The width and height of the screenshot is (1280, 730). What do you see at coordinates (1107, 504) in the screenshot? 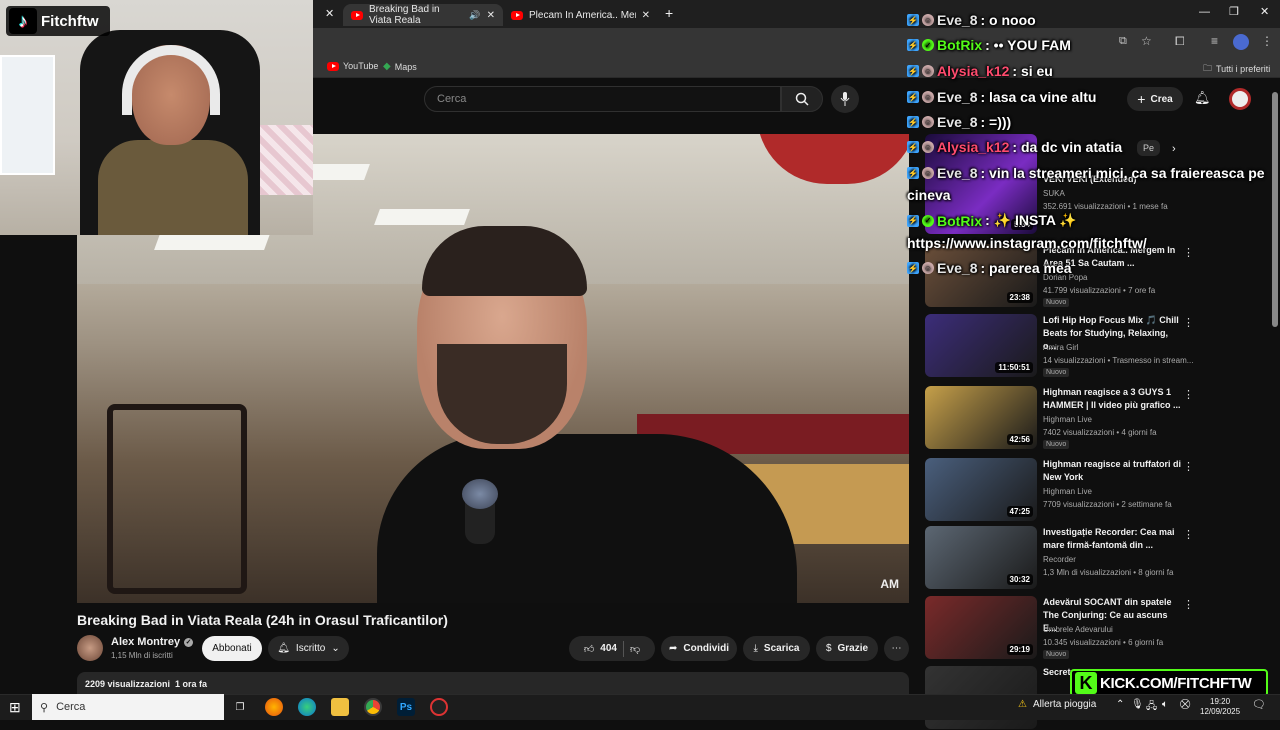
I see `recommendation-meta: 7709 visualizzazioni • 2 settimane fa` at bounding box center [1107, 504].